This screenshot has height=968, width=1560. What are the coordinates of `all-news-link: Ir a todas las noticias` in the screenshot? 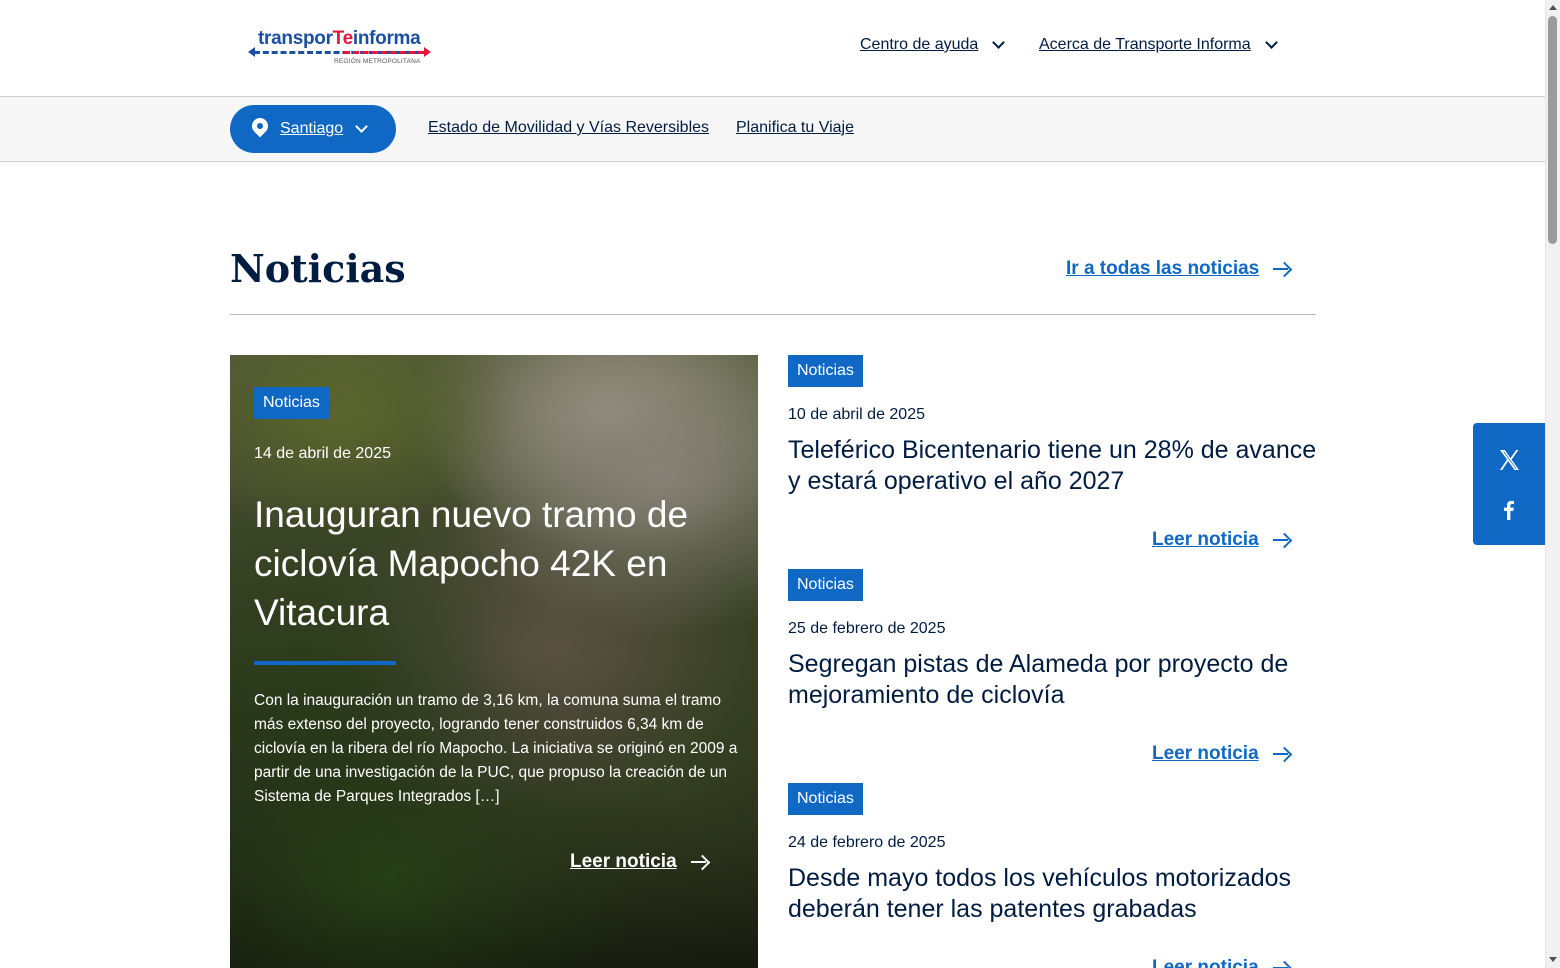 It's located at (1177, 269).